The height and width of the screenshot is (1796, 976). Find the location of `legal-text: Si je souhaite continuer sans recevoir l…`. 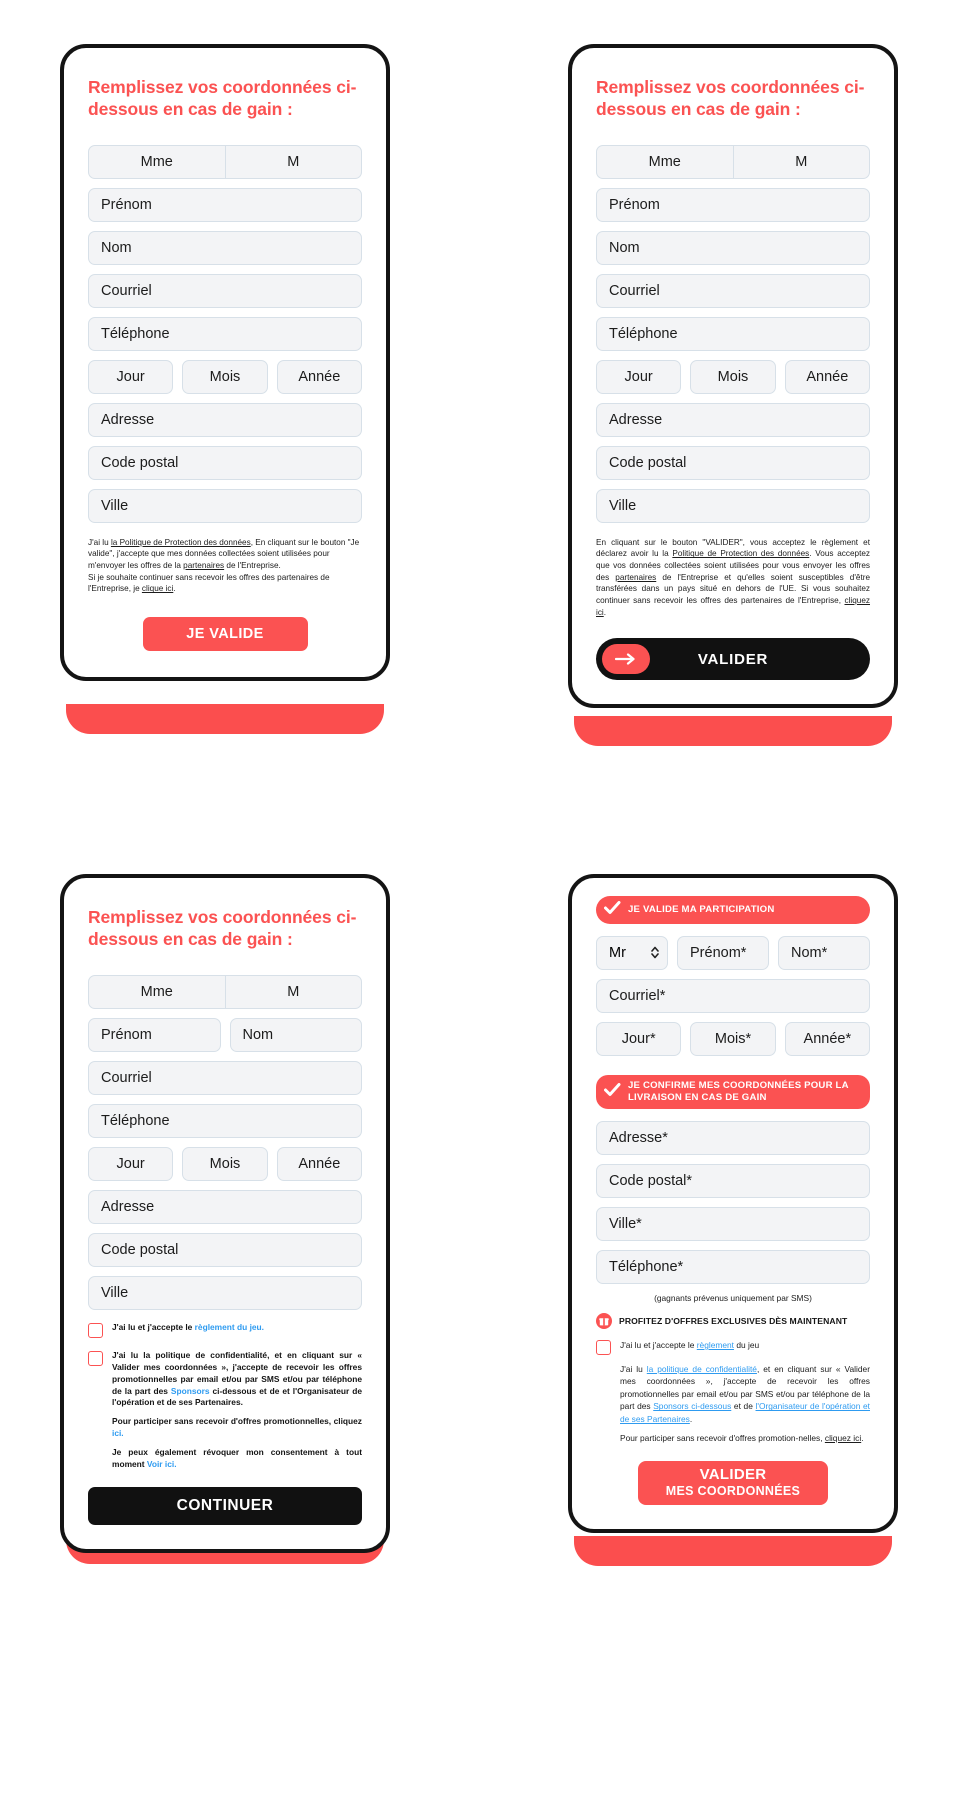

legal-text: Si je souhaite continuer sans recevoir l… is located at coordinates (209, 583).